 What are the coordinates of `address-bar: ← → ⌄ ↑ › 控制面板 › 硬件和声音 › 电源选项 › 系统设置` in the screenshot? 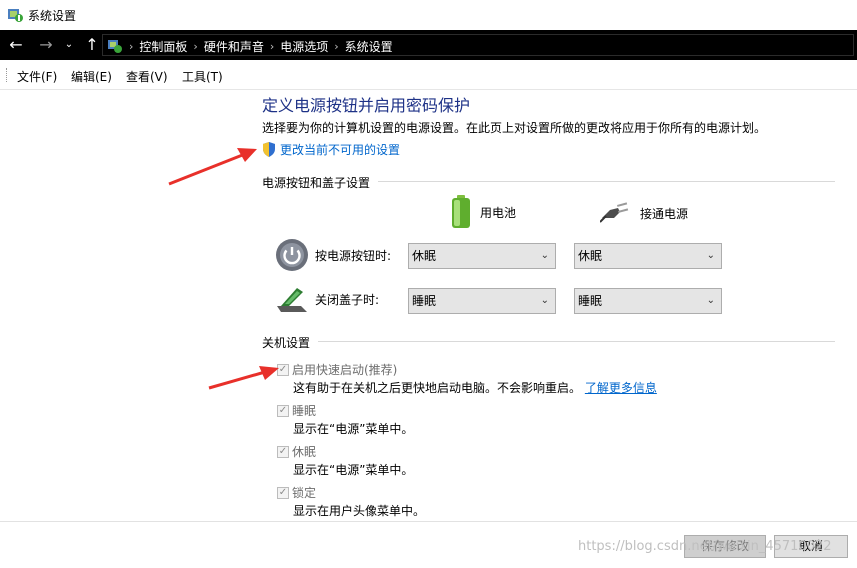 It's located at (428, 45).